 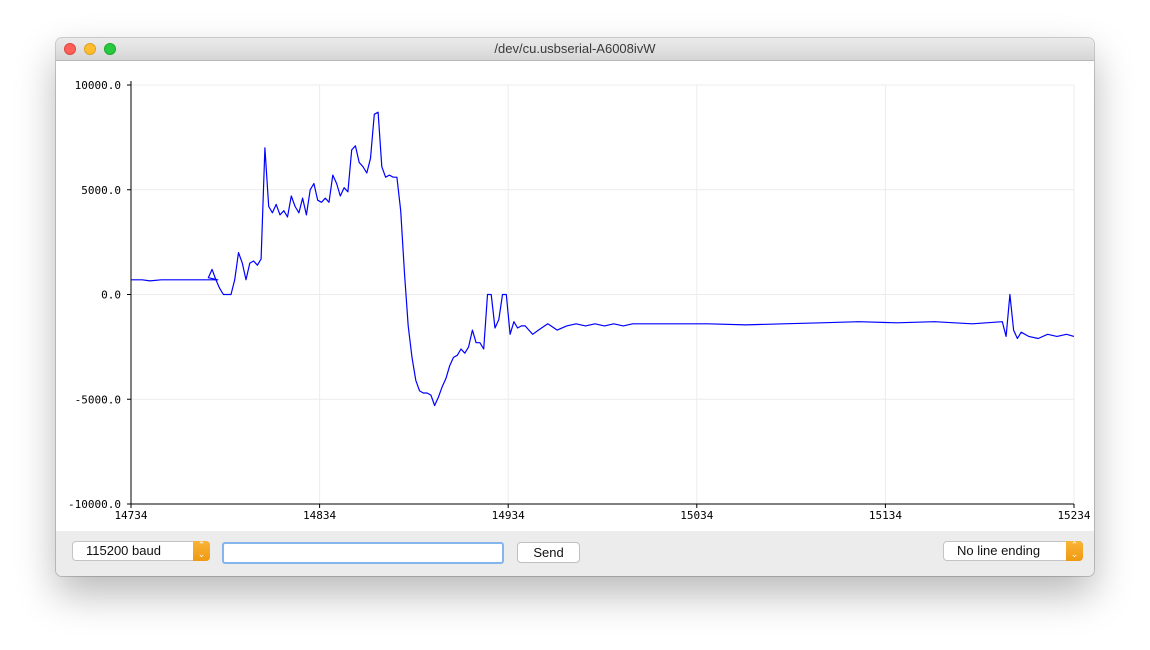 I want to click on x-tick-label: 14834, so click(x=319, y=515).